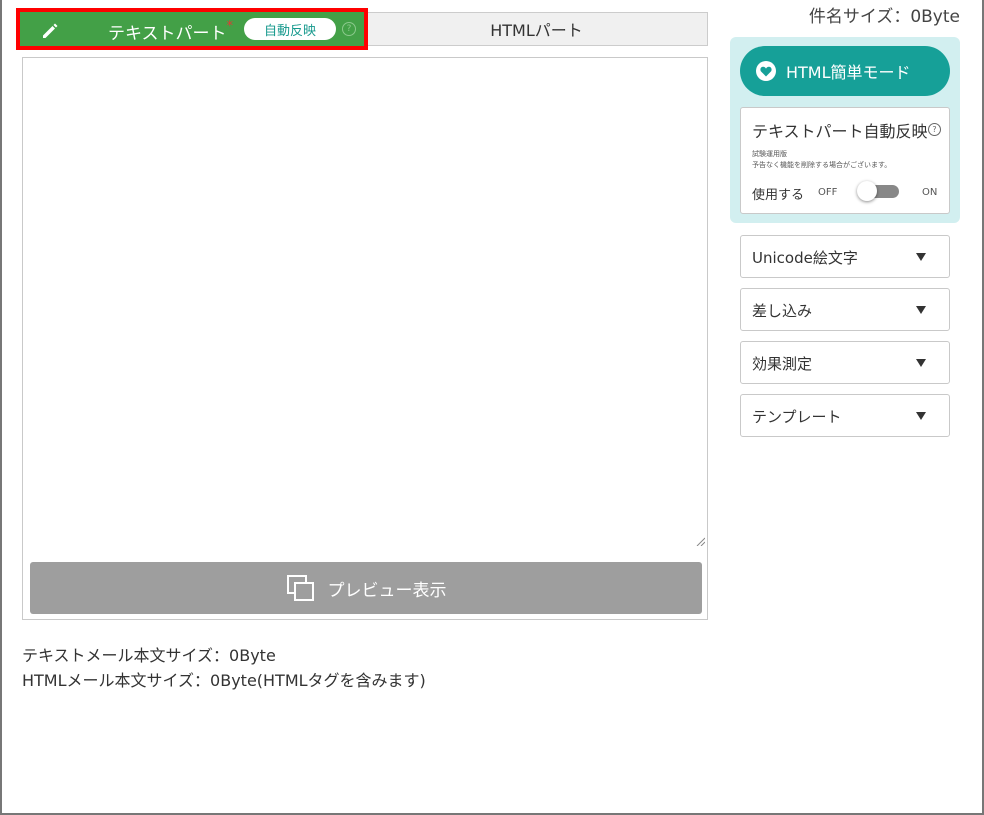 Image resolution: width=984 pixels, height=815 pixels. Describe the element at coordinates (782, 311) in the screenshot. I see `dropdown-label: 差し込み` at that location.